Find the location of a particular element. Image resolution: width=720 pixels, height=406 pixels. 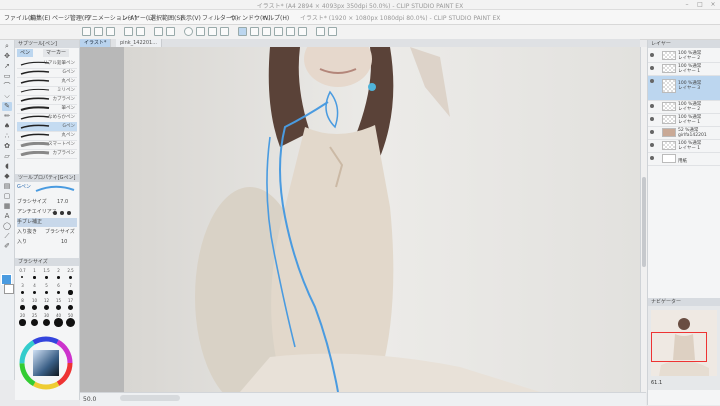

brush-size-cell: 2 is located at coordinates (58, 275).